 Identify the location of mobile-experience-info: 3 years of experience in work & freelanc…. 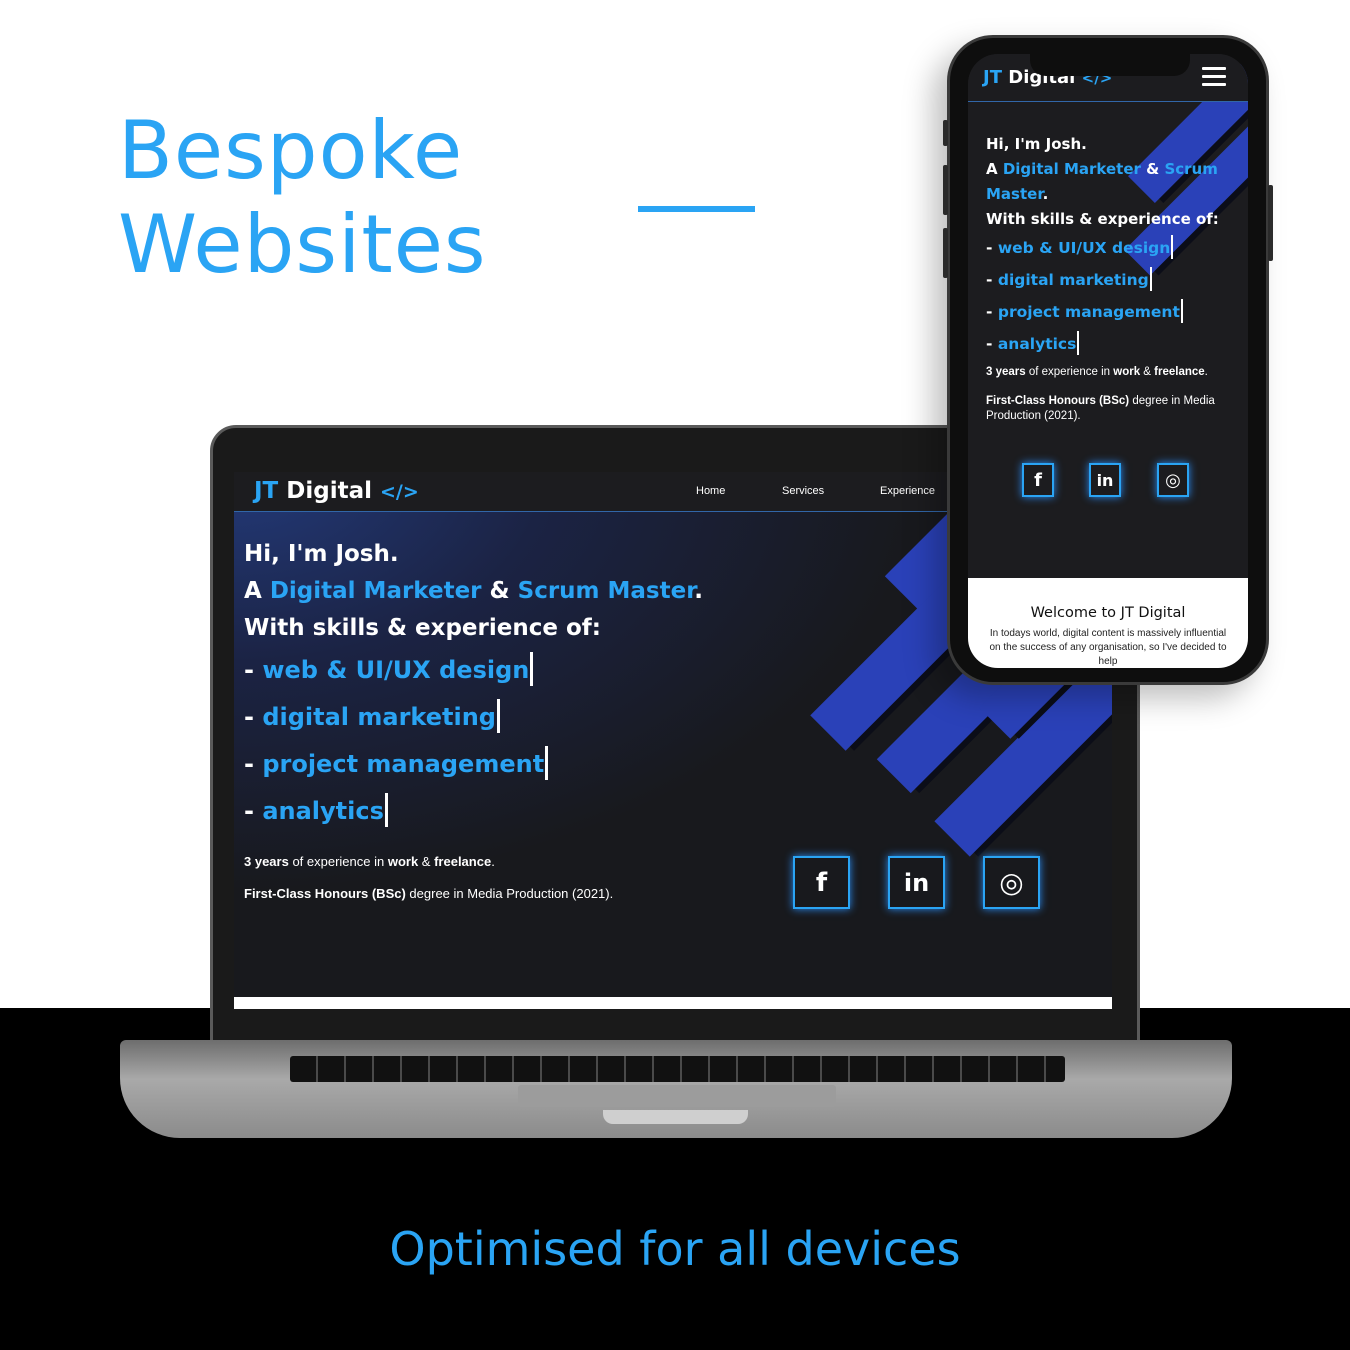
(1097, 372).